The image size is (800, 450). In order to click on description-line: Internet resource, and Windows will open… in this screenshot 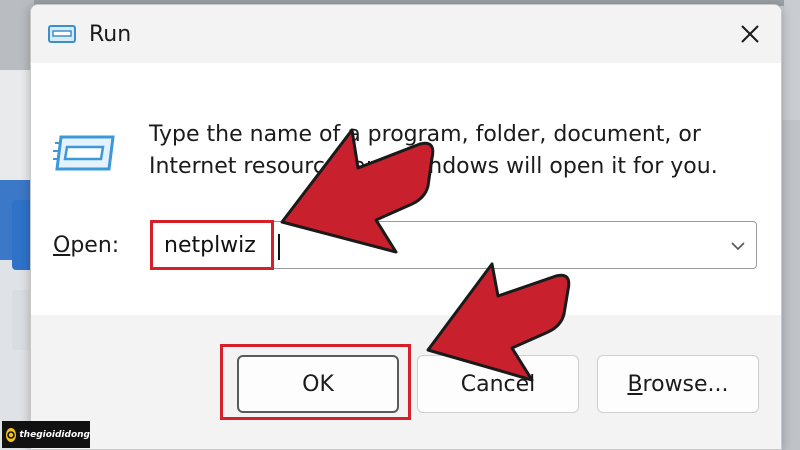, I will do `click(433, 166)`.